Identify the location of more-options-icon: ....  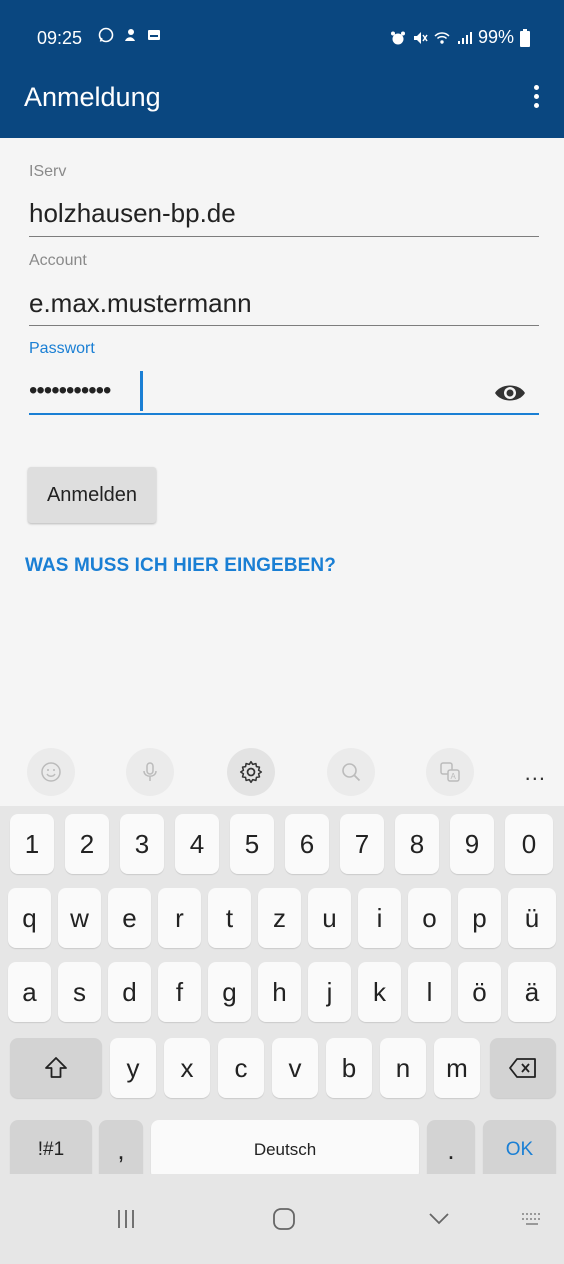
(535, 773).